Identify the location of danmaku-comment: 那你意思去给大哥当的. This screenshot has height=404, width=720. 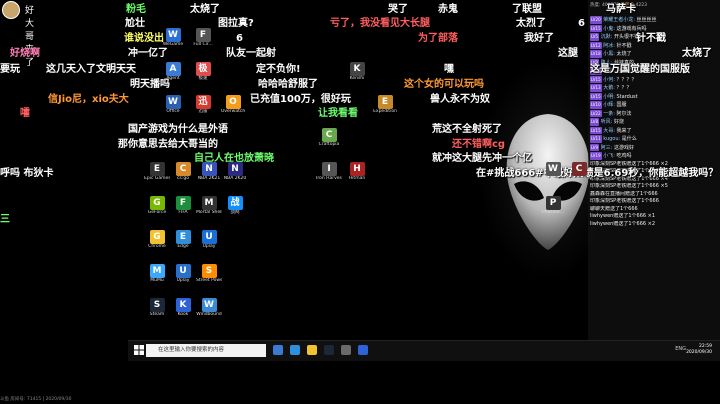
(168, 144).